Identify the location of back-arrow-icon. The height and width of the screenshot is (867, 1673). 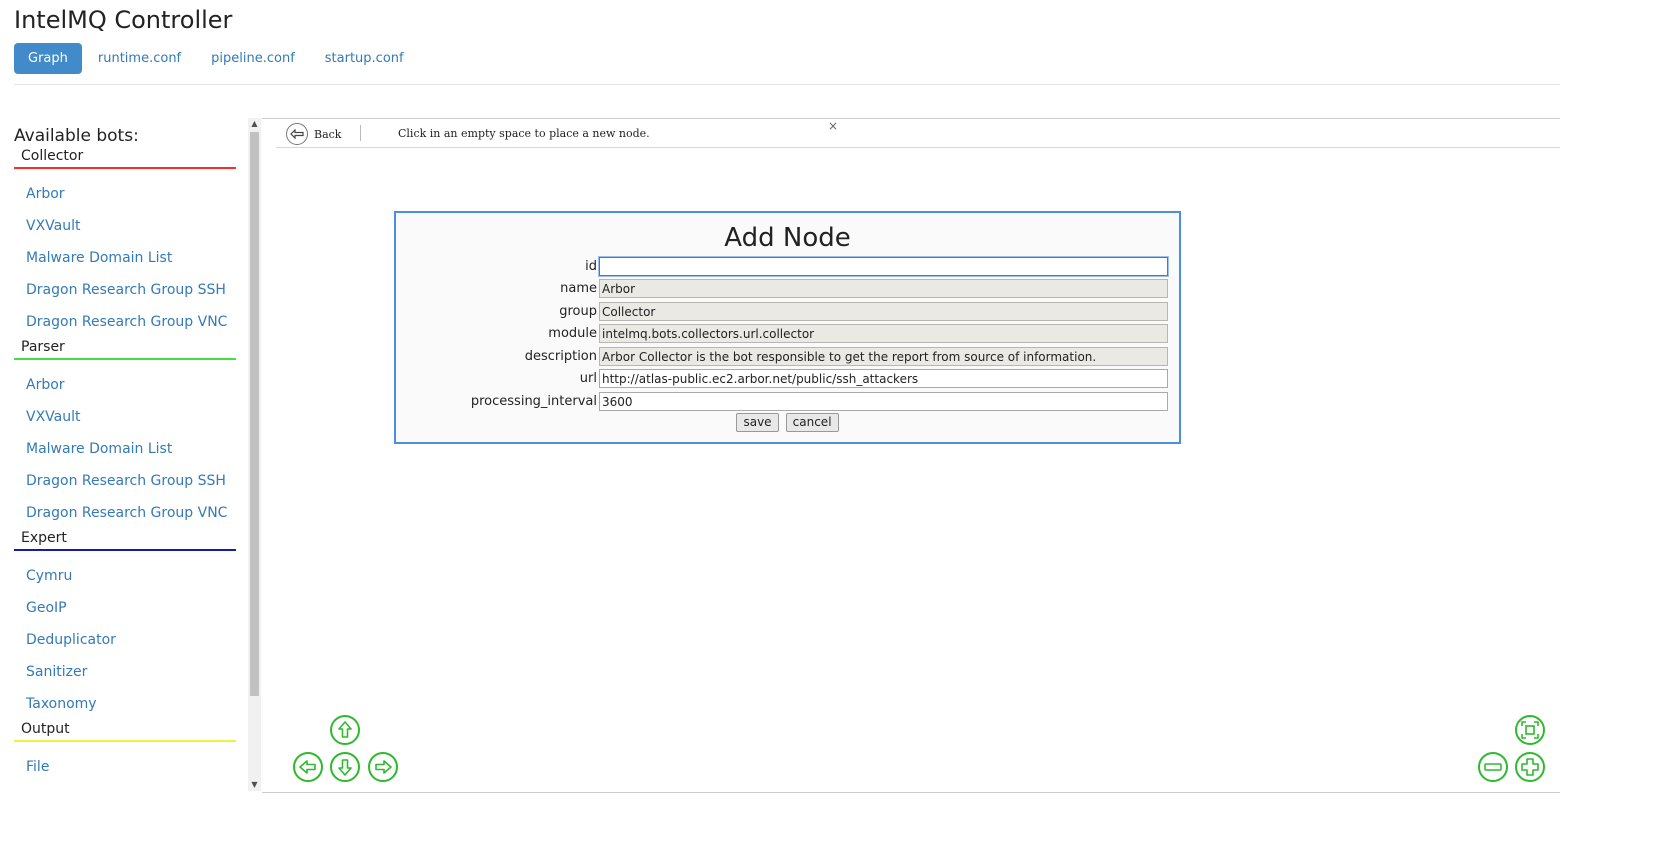
(297, 134).